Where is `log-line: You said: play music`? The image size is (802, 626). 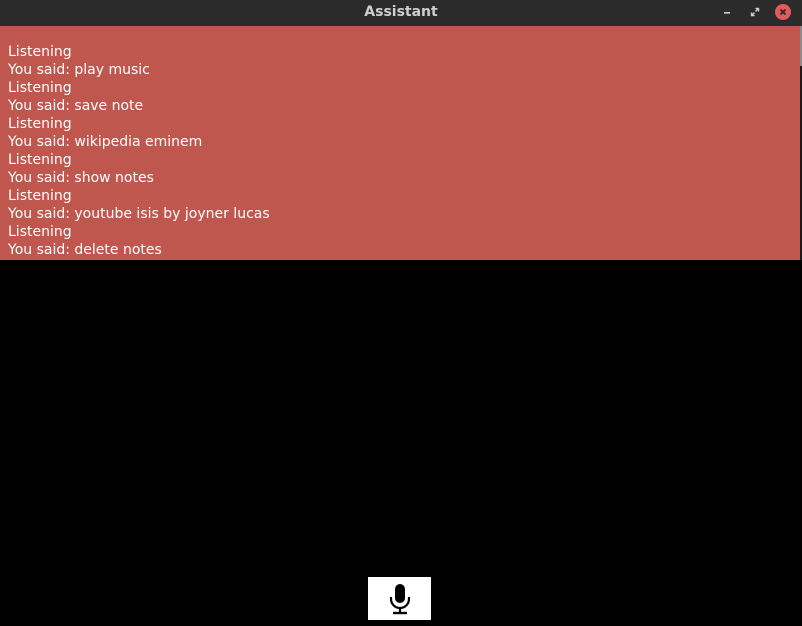
log-line: You said: play music is located at coordinates (79, 70).